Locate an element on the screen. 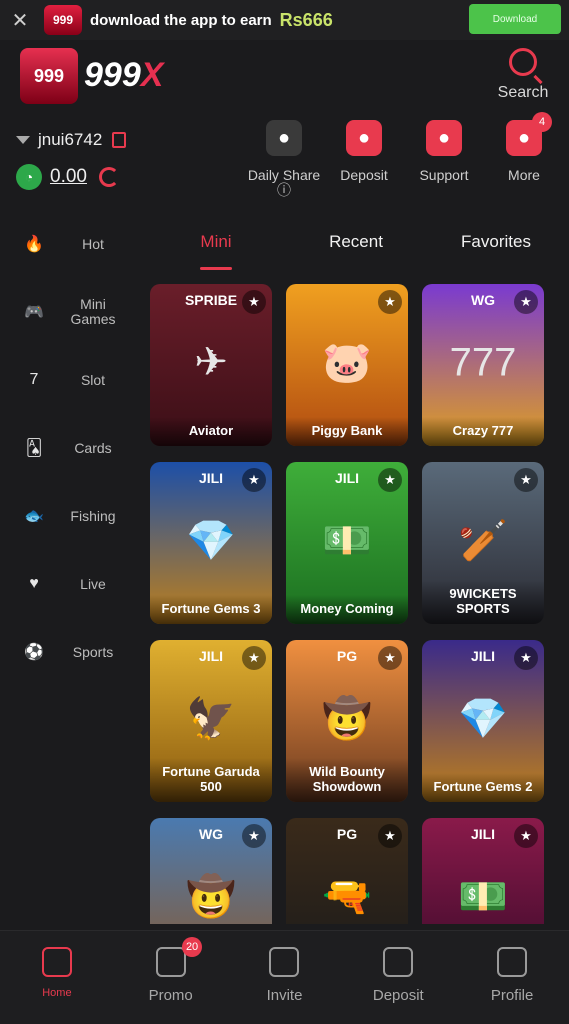 The image size is (569, 1024). notification-badge: 4 is located at coordinates (542, 122).